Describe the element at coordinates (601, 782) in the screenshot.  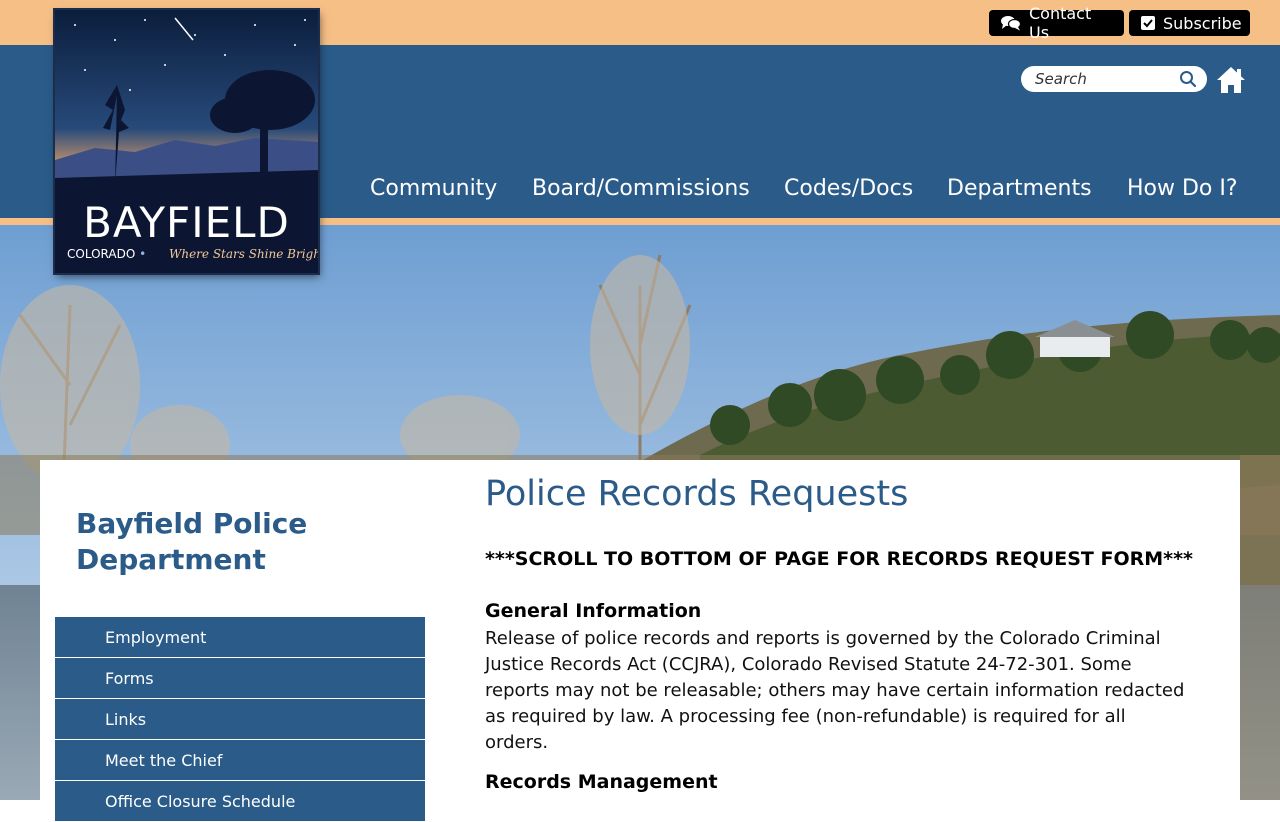
I see `records-management-heading: Records Management` at that location.